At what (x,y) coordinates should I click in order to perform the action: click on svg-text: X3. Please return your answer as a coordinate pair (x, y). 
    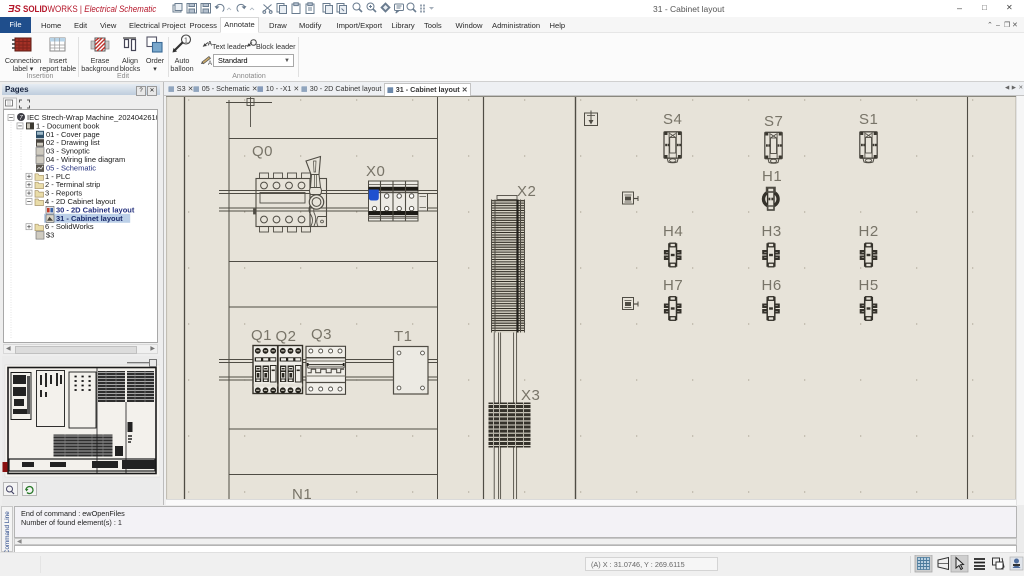
    Looking at the image, I should click on (530, 395).